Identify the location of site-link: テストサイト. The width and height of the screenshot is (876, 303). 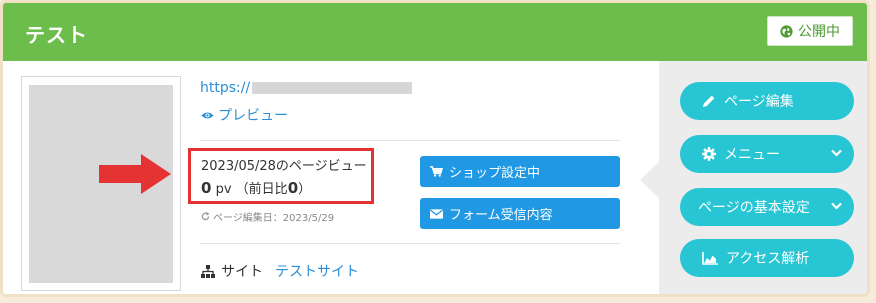
(317, 271).